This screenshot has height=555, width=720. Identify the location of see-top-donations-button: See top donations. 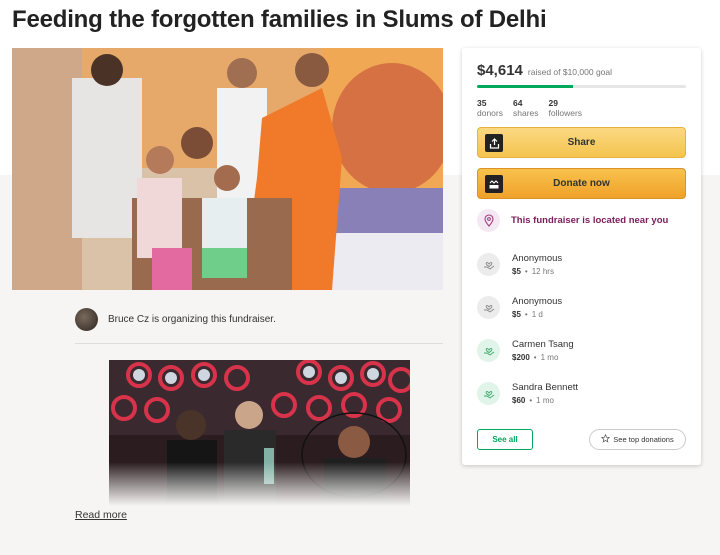
(637, 439).